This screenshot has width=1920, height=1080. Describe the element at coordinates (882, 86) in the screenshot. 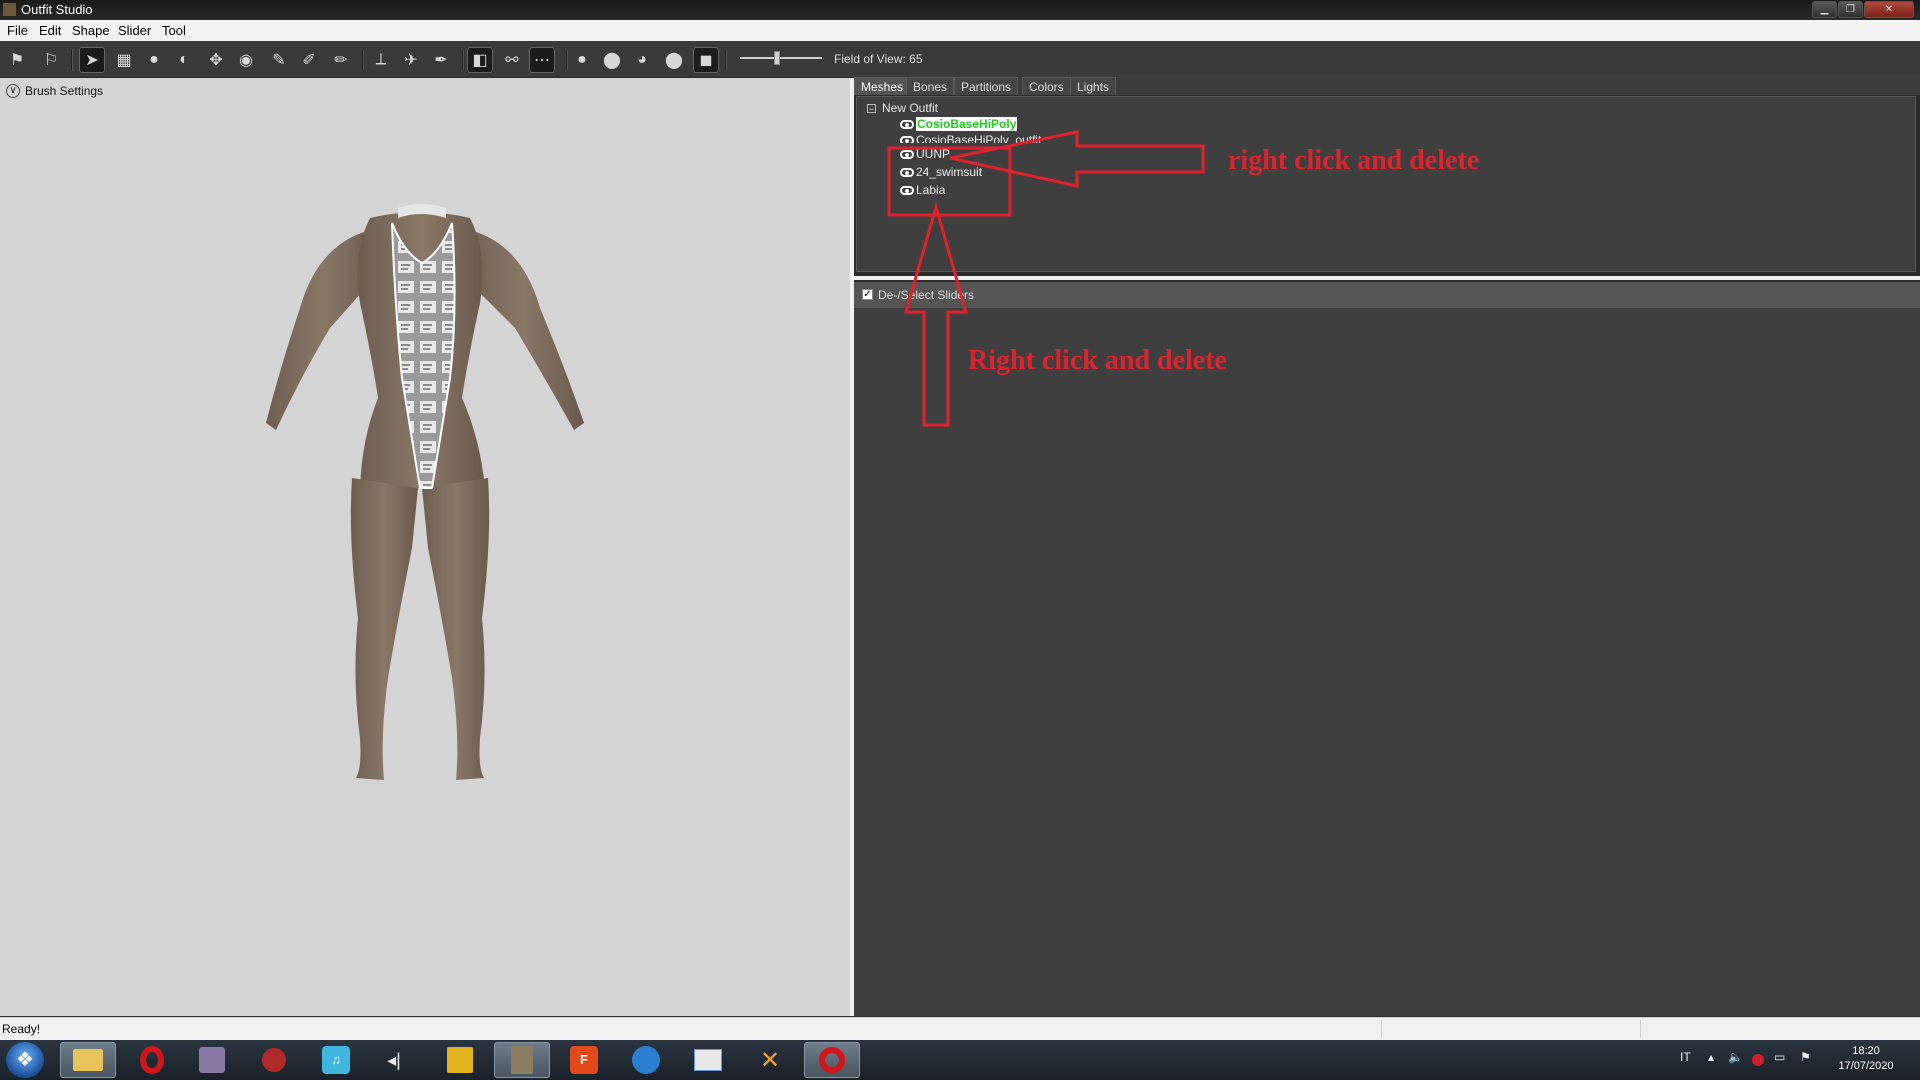

I see `tab-meshes: Meshes` at that location.